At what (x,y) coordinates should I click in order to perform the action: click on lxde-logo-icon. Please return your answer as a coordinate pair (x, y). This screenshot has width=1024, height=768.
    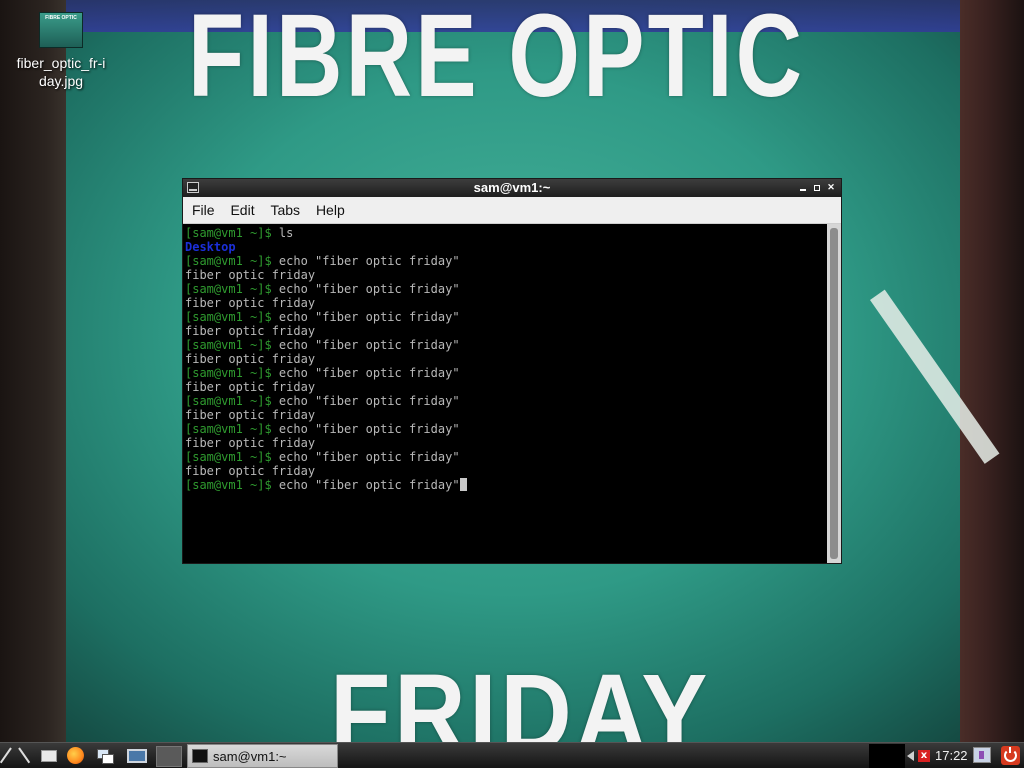
    Looking at the image, I should click on (19, 756).